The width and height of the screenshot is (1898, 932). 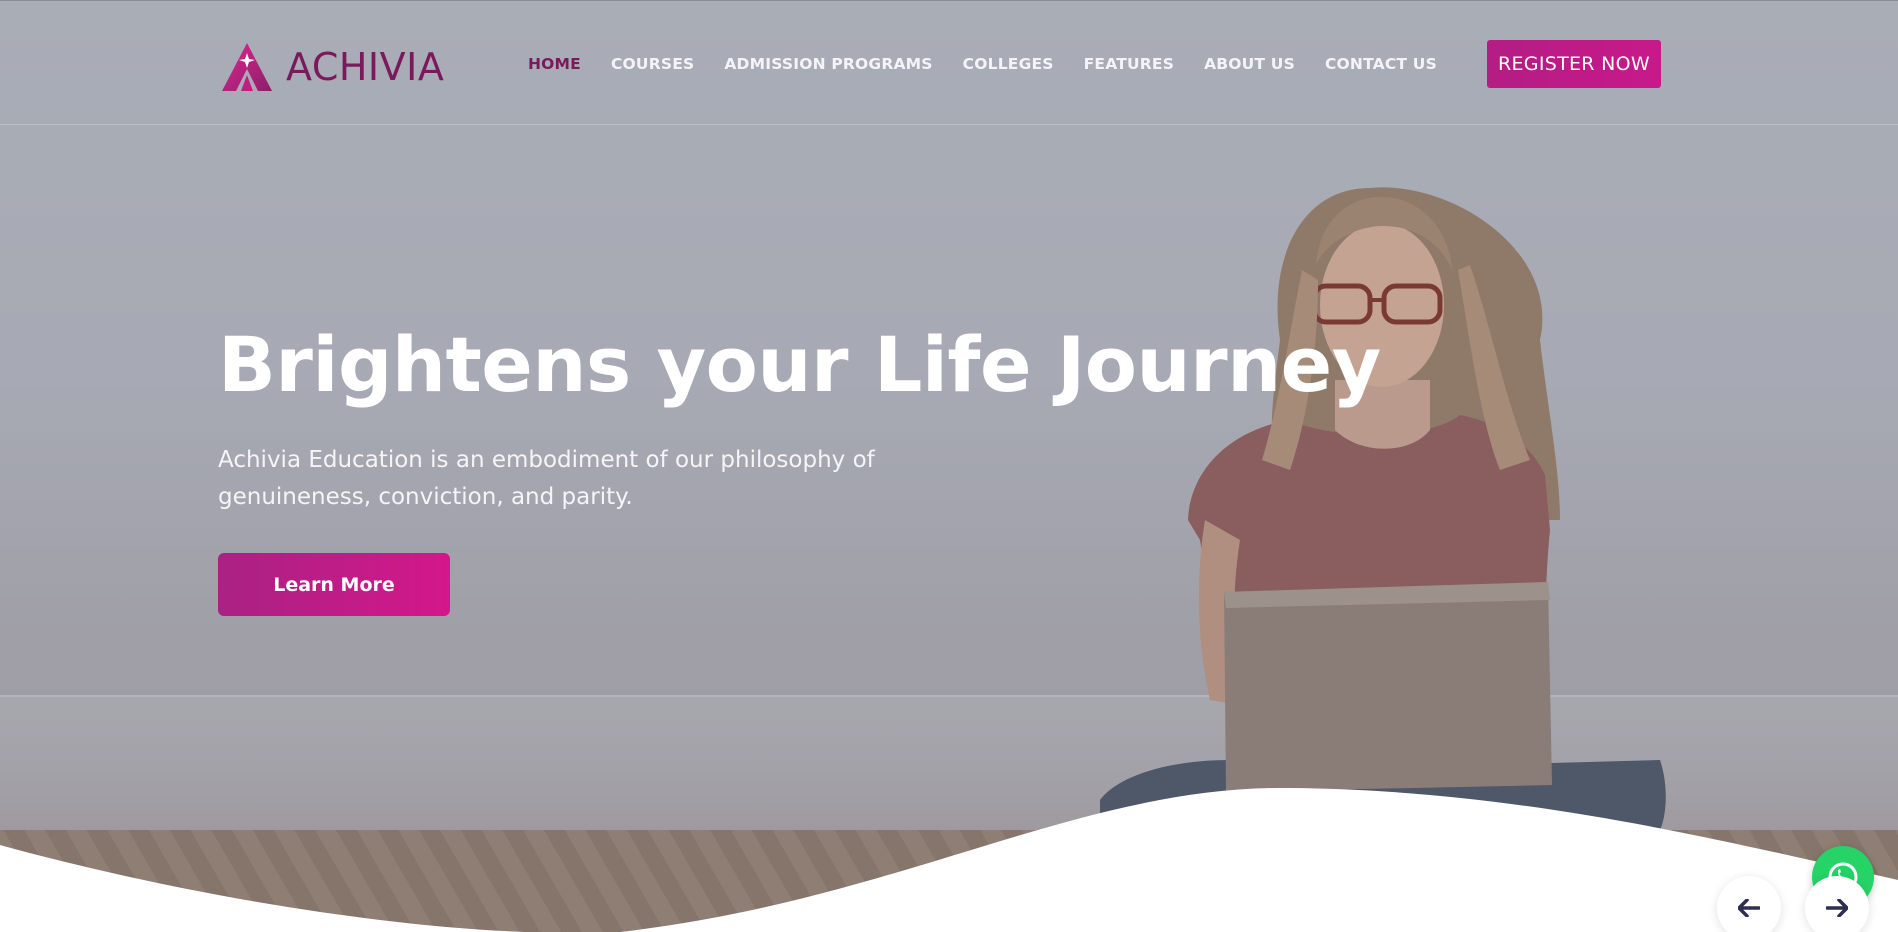 What do you see at coordinates (1249, 64) in the screenshot?
I see `nav-item-about-us: ABOUT US` at bounding box center [1249, 64].